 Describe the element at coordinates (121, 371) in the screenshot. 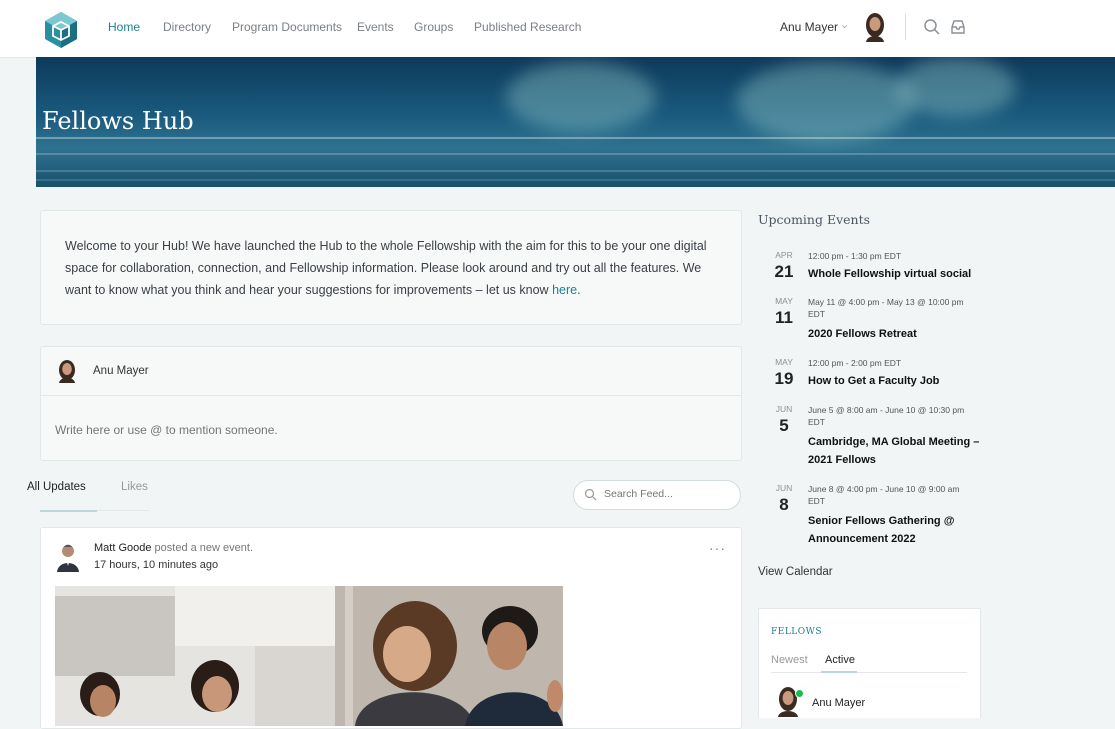

I see `composer-user-name: Anu Mayer` at that location.